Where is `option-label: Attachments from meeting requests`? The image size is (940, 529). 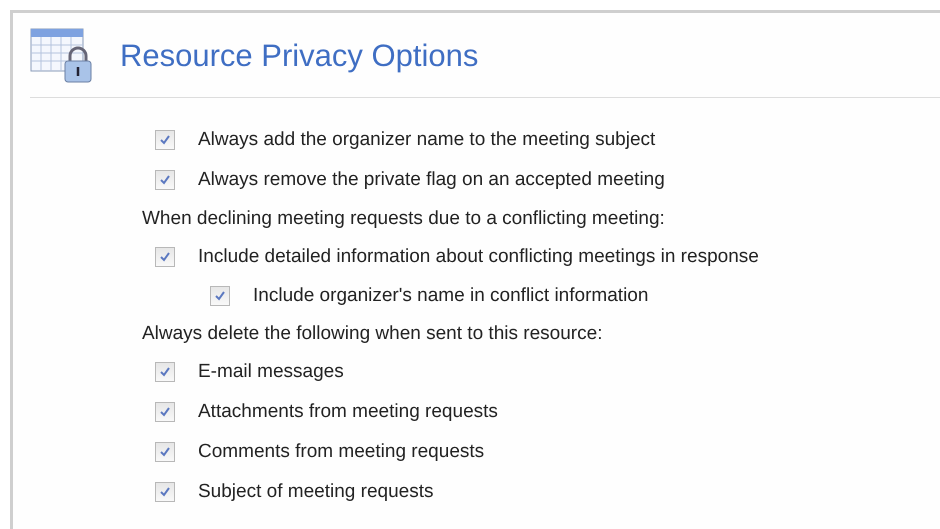 option-label: Attachments from meeting requests is located at coordinates (348, 412).